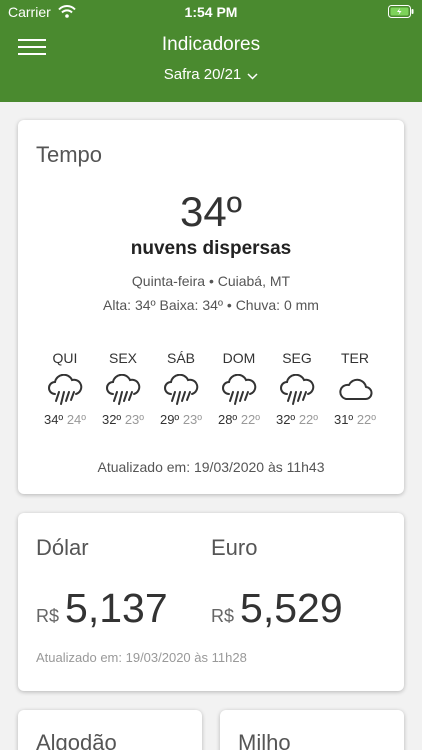  Describe the element at coordinates (180, 358) in the screenshot. I see `forecast-day-label: SÁB` at that location.